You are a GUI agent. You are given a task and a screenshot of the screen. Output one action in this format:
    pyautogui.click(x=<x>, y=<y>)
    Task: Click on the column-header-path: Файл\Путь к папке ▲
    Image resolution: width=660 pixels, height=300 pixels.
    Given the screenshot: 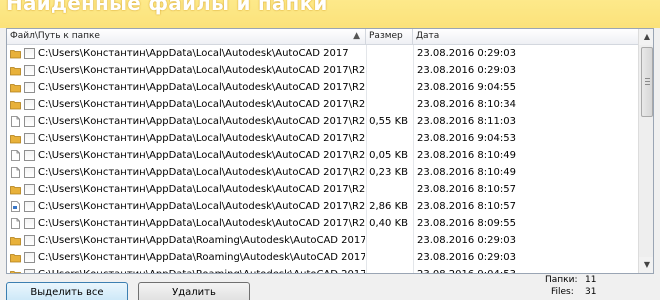 What is the action you would take?
    pyautogui.click(x=186, y=37)
    